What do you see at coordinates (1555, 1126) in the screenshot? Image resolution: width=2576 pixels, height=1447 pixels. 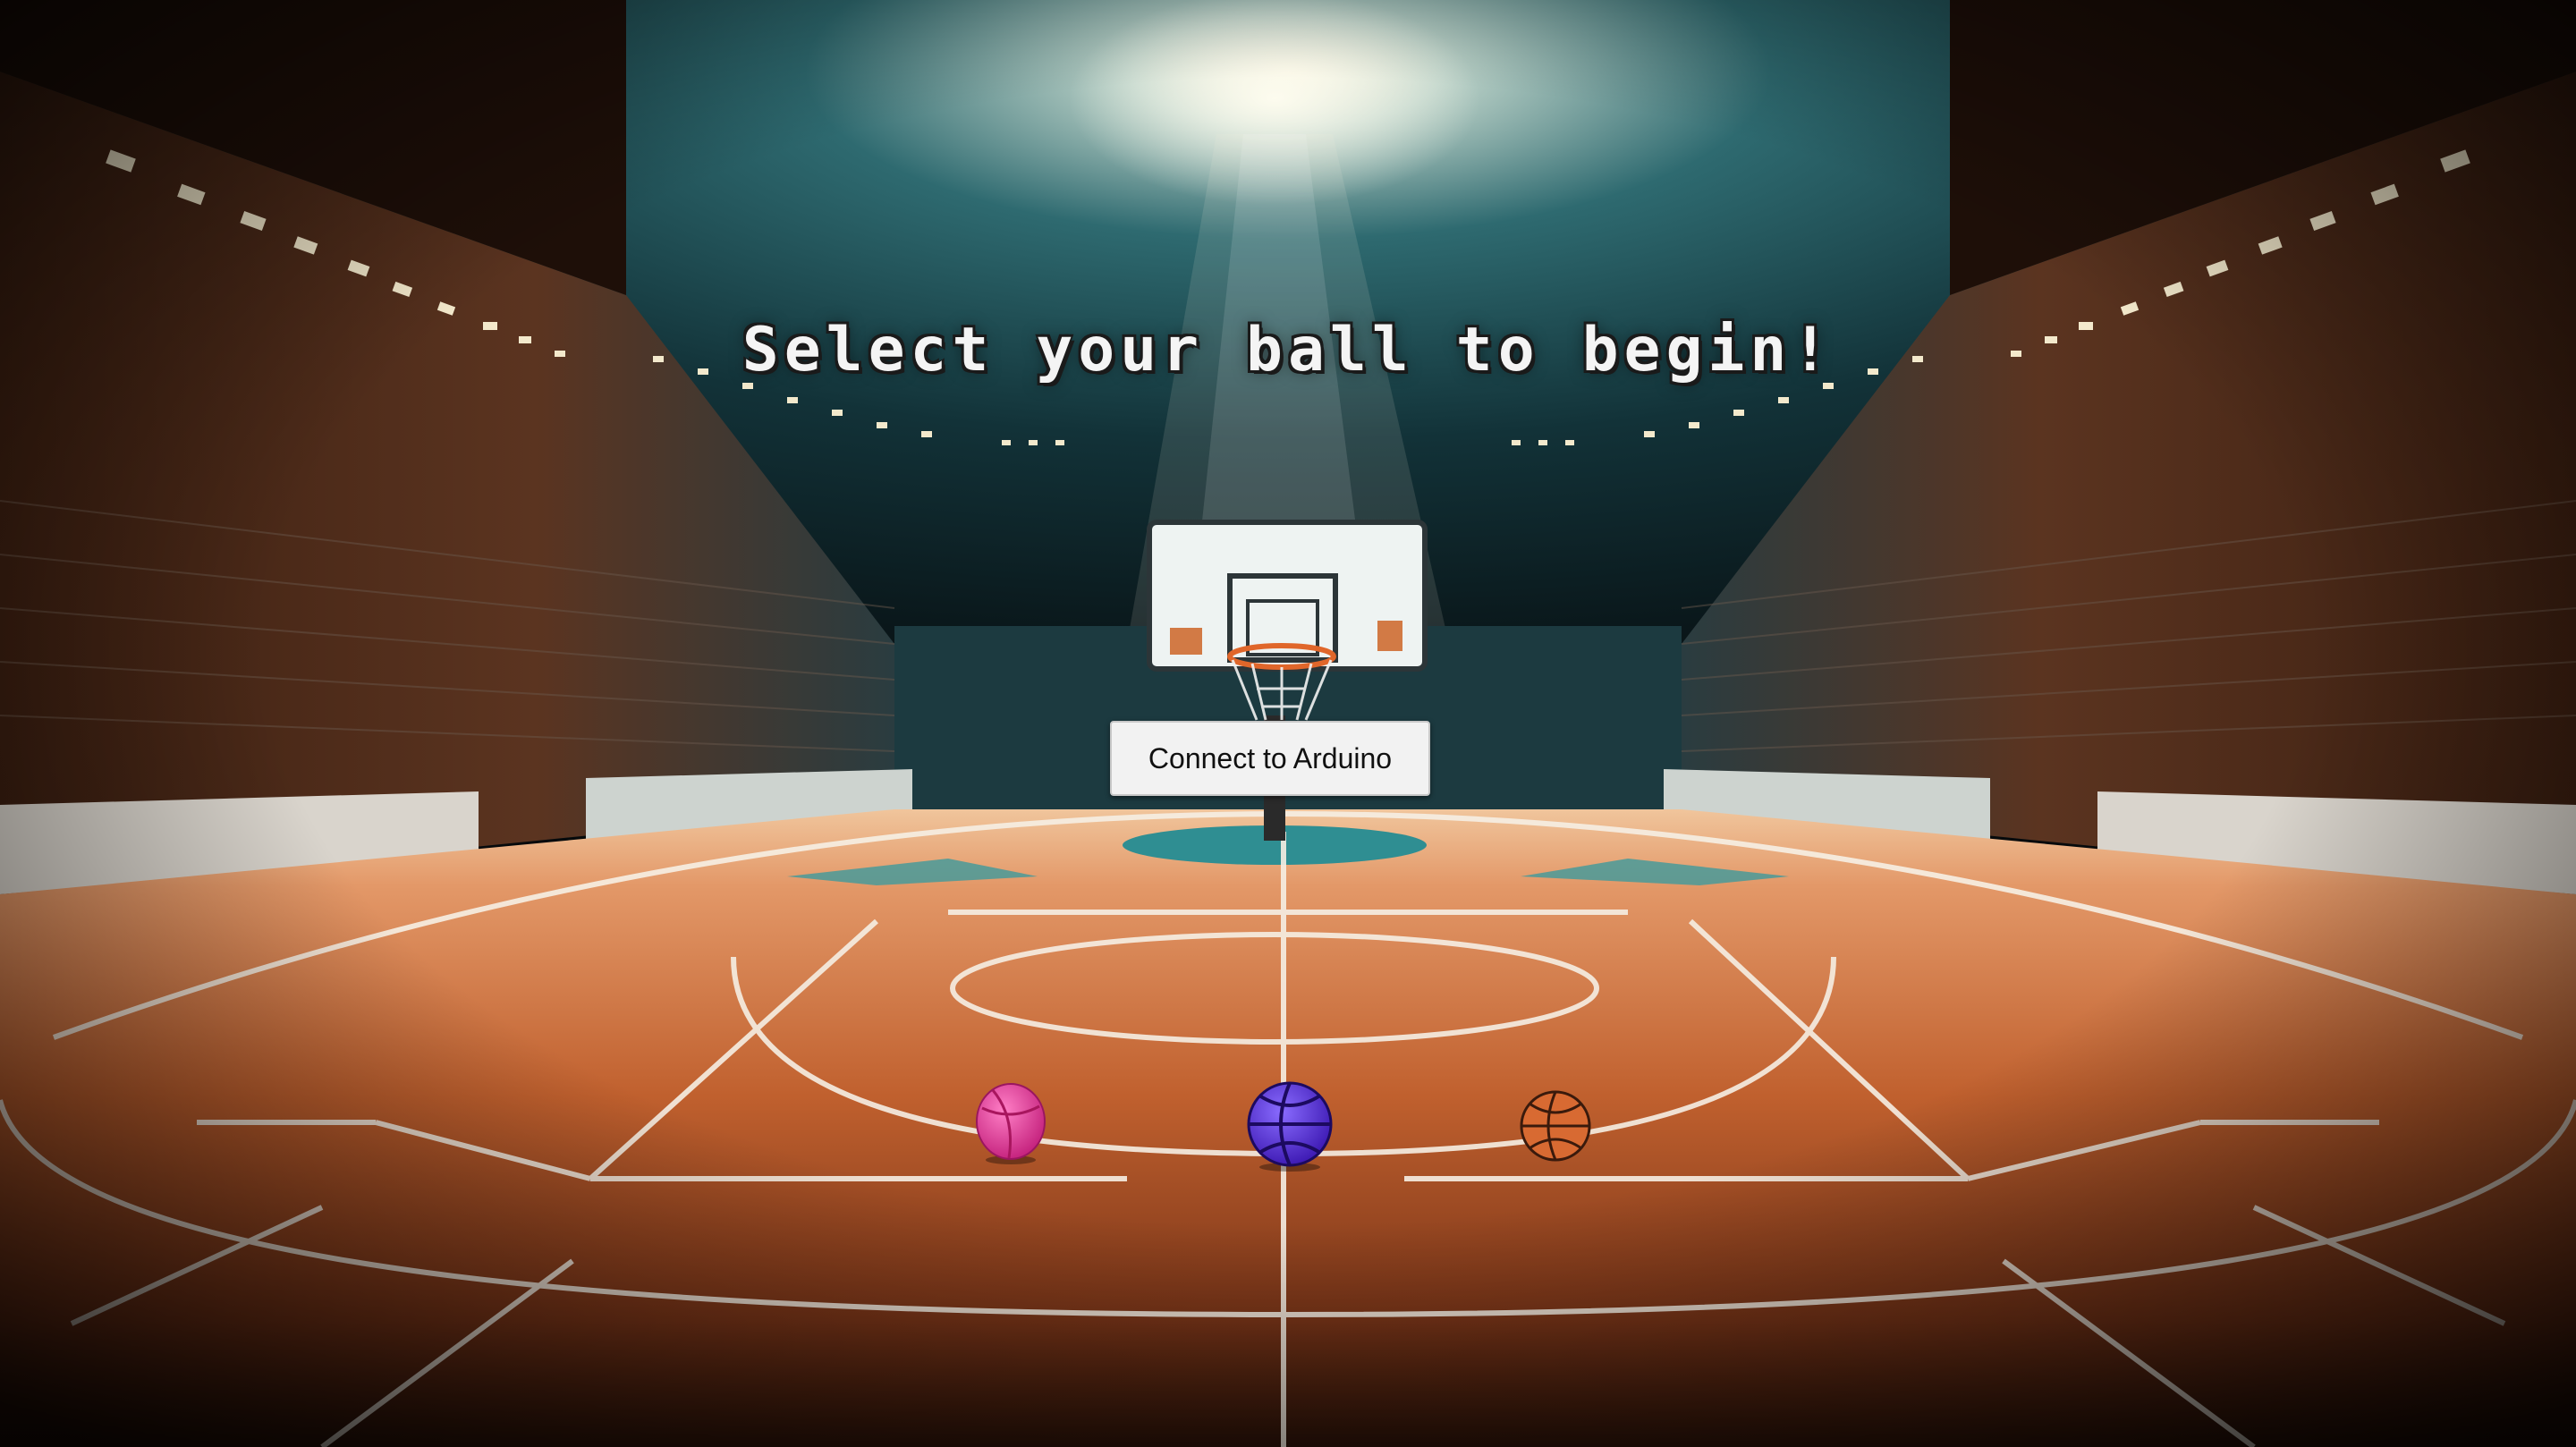 I see `classic-ball-option` at bounding box center [1555, 1126].